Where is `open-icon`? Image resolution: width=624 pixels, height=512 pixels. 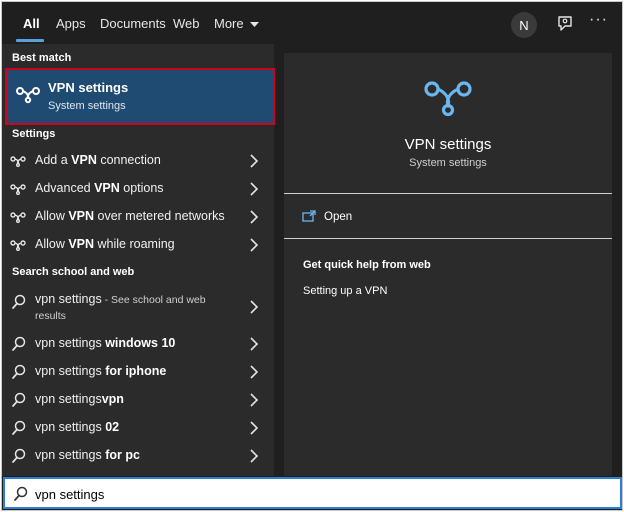 open-icon is located at coordinates (309, 216).